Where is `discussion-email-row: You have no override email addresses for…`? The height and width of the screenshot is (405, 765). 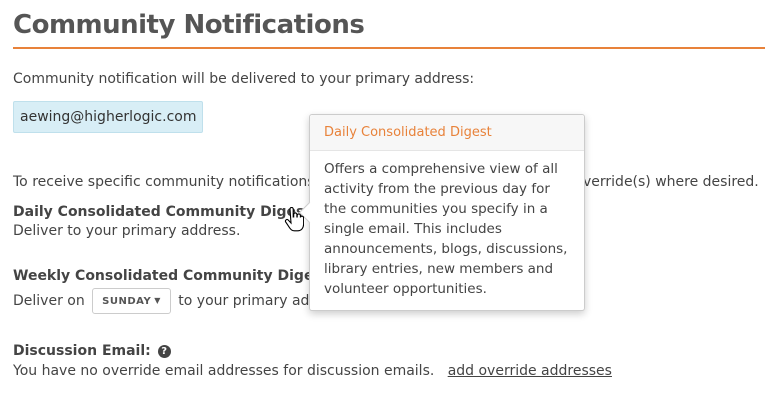 discussion-email-row: You have no override email addresses for… is located at coordinates (312, 371).